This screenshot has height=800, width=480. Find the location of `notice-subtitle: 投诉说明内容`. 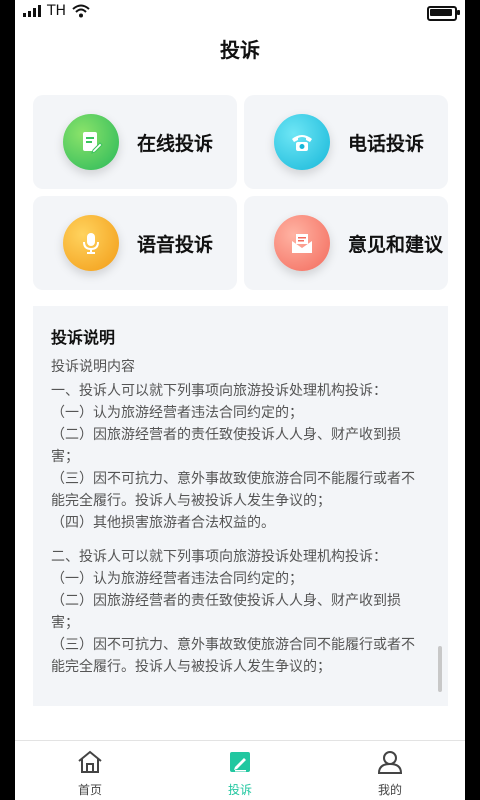

notice-subtitle: 投诉说明内容 is located at coordinates (93, 367).